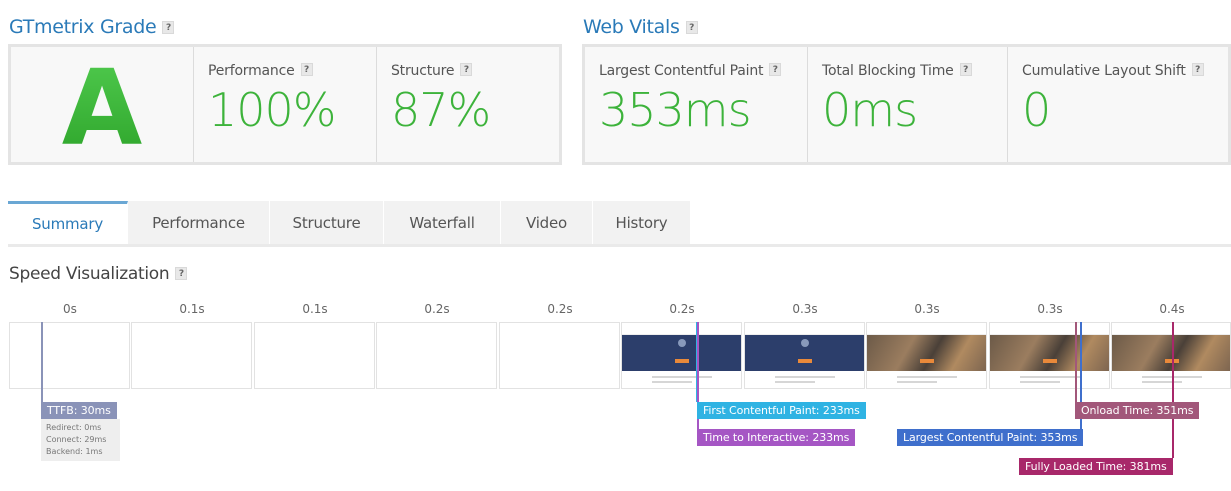 This screenshot has width=1231, height=491. Describe the element at coordinates (781, 410) in the screenshot. I see `fcp-tag: First Contentful Paint: 233ms` at that location.